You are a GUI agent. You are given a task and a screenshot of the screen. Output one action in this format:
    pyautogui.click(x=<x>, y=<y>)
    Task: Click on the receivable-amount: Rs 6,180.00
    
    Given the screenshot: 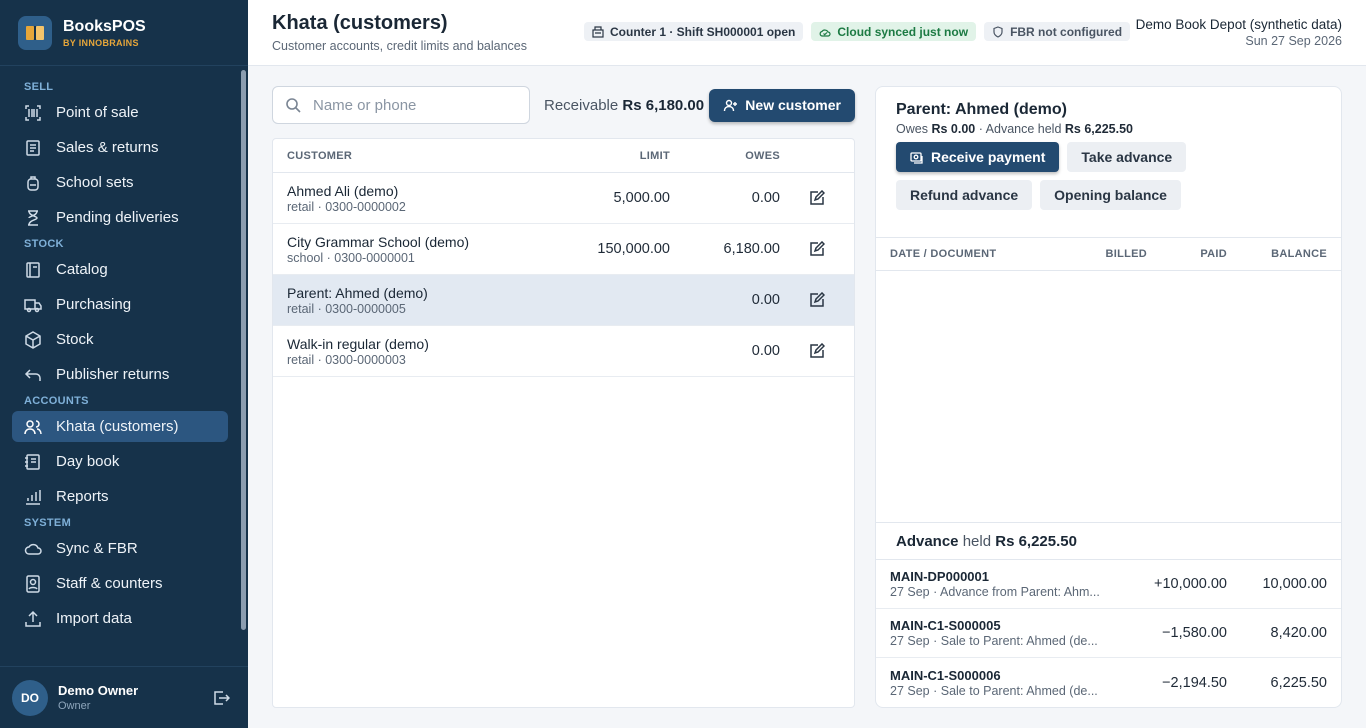 What is the action you would take?
    pyautogui.click(x=663, y=105)
    